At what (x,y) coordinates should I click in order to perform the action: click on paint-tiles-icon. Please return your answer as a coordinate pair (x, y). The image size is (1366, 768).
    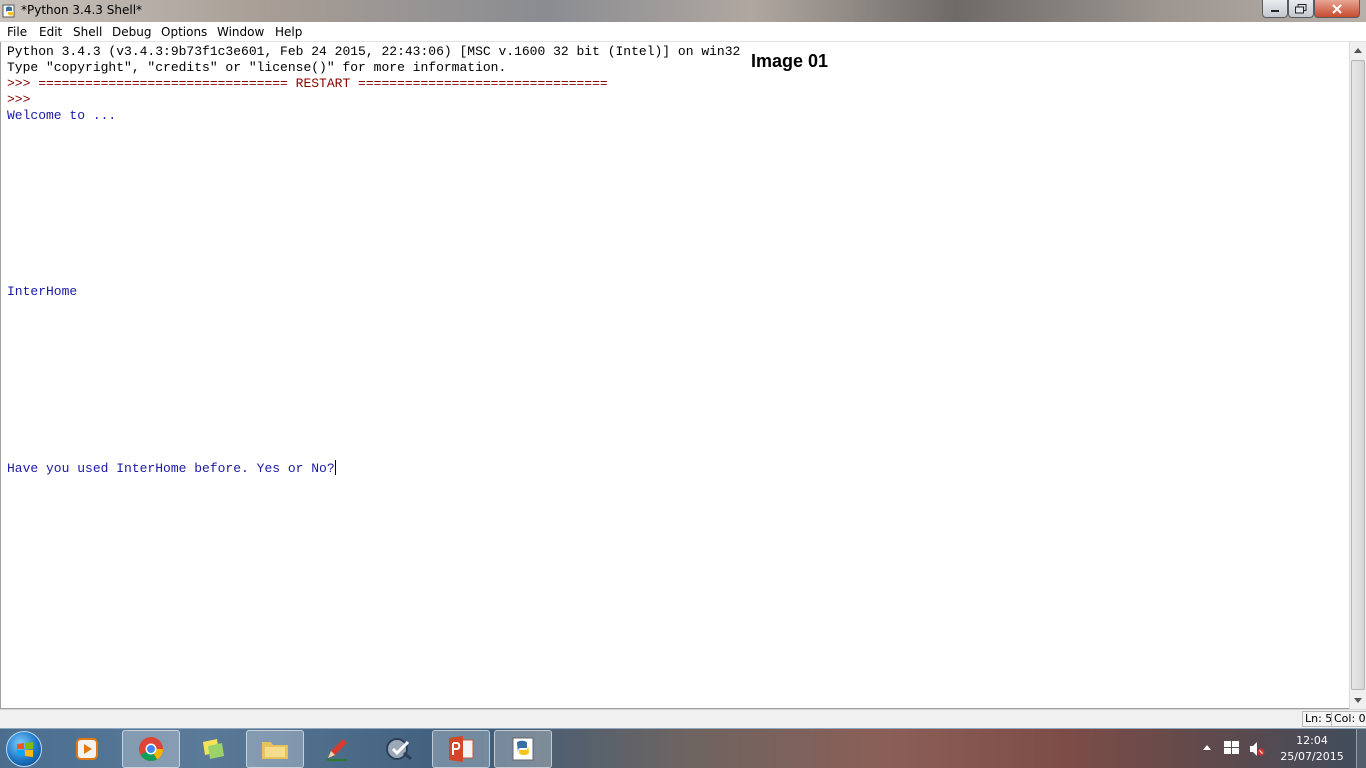
    Looking at the image, I should click on (213, 749).